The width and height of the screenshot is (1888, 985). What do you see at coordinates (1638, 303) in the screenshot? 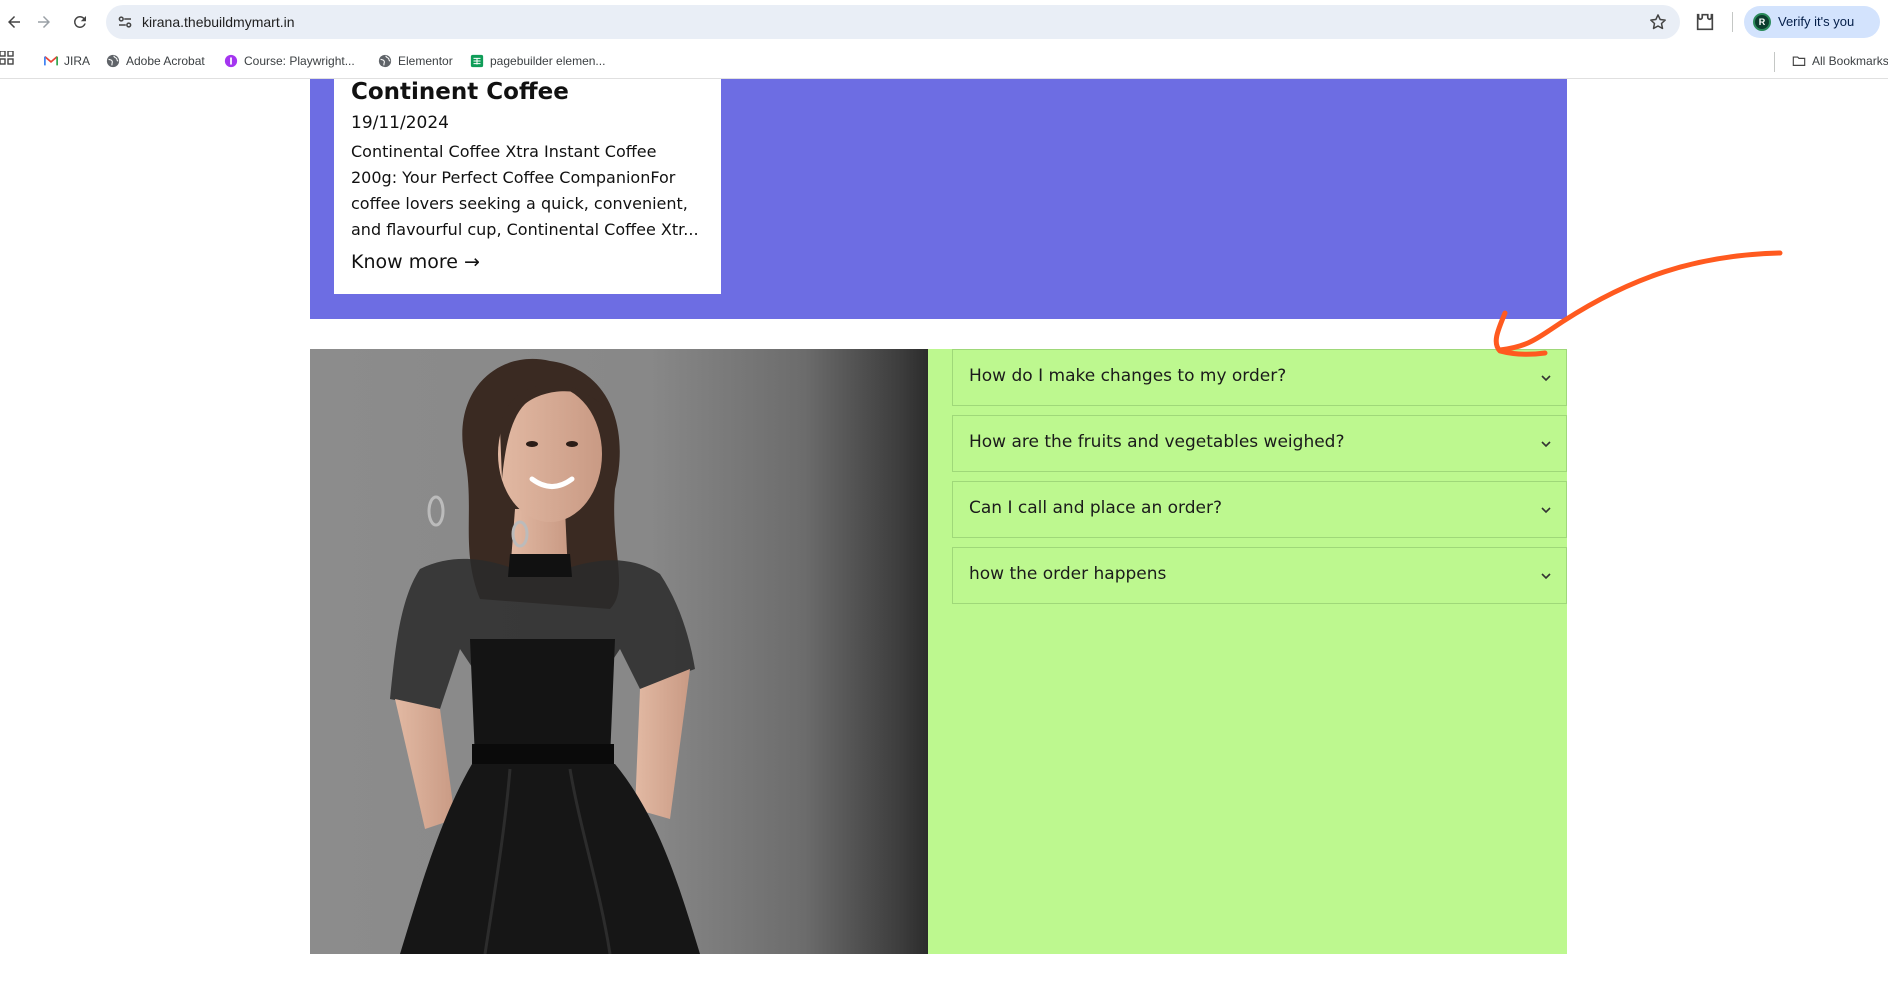
I see `annotation-arrow-icon` at bounding box center [1638, 303].